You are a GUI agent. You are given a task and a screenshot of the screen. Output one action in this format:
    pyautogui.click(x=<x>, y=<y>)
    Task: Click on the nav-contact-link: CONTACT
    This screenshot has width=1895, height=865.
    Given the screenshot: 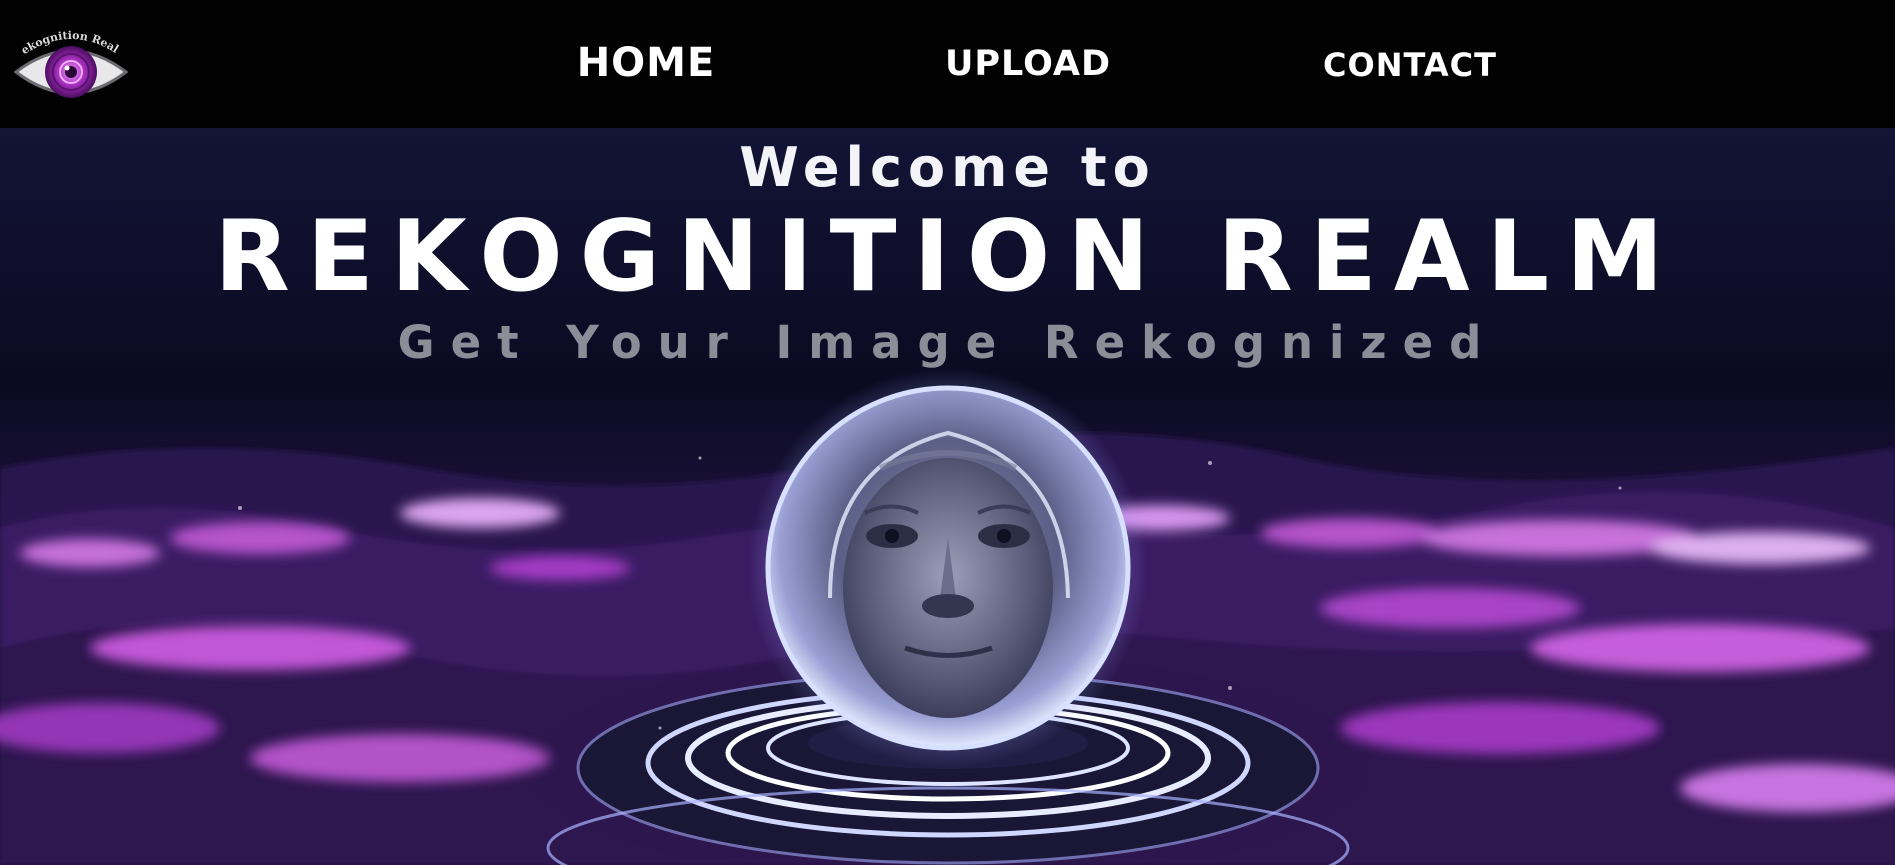 What is the action you would take?
    pyautogui.click(x=1410, y=65)
    